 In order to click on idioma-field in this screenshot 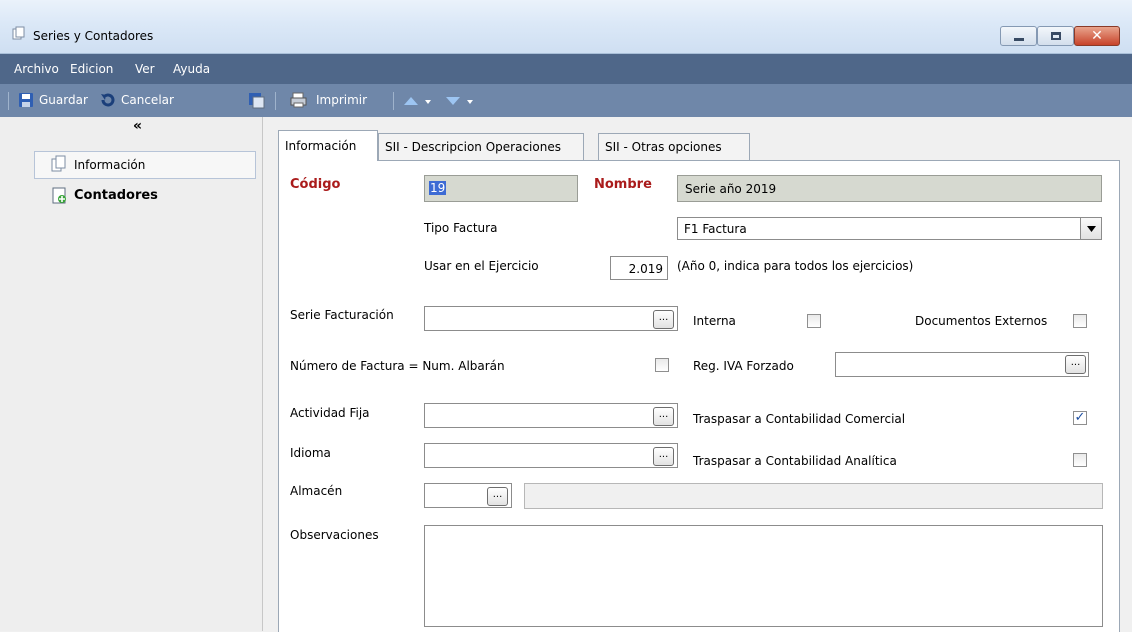, I will do `click(551, 455)`.